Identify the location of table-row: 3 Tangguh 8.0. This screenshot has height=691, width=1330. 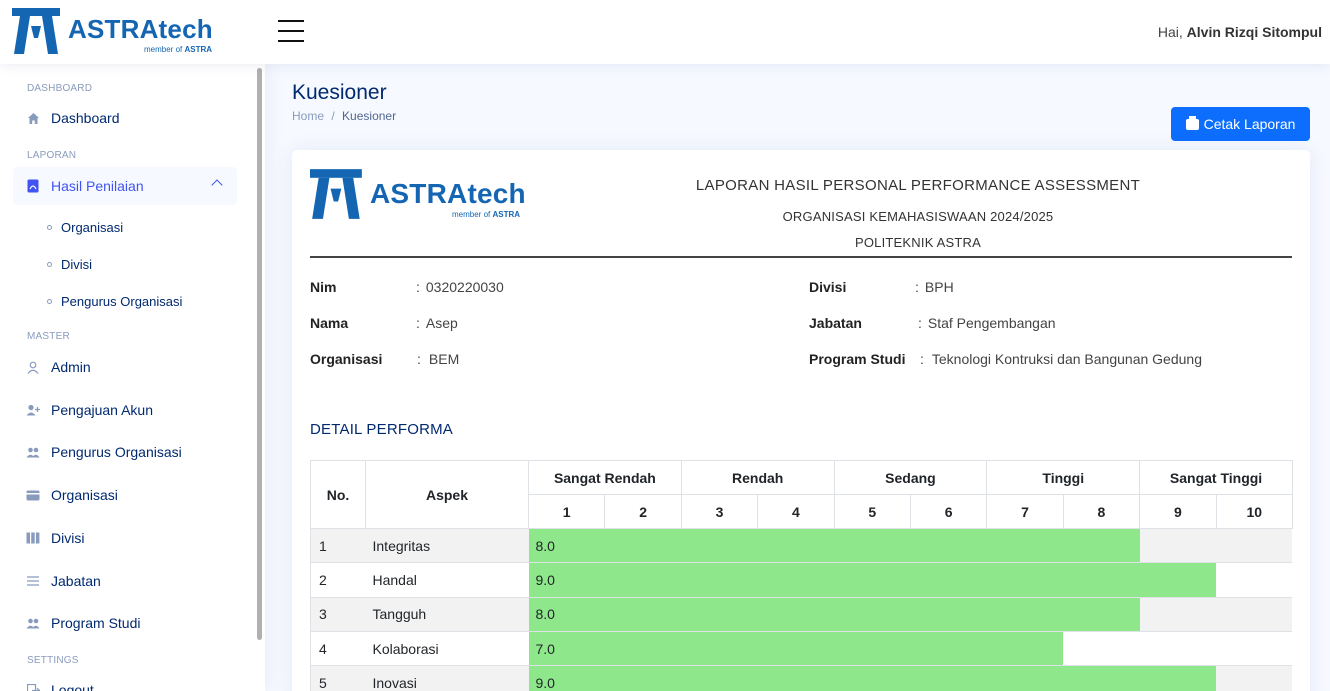
(801, 614).